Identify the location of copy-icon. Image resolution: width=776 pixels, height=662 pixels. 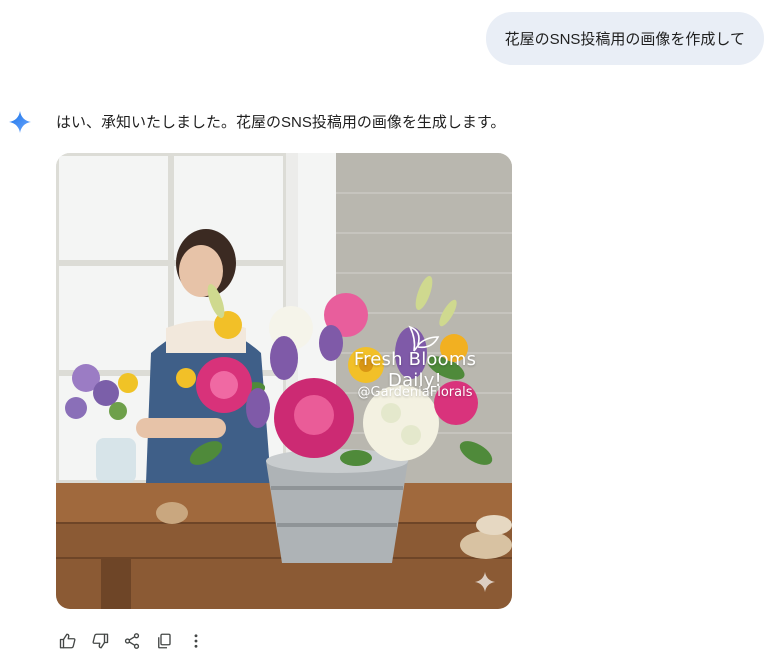
(164, 641).